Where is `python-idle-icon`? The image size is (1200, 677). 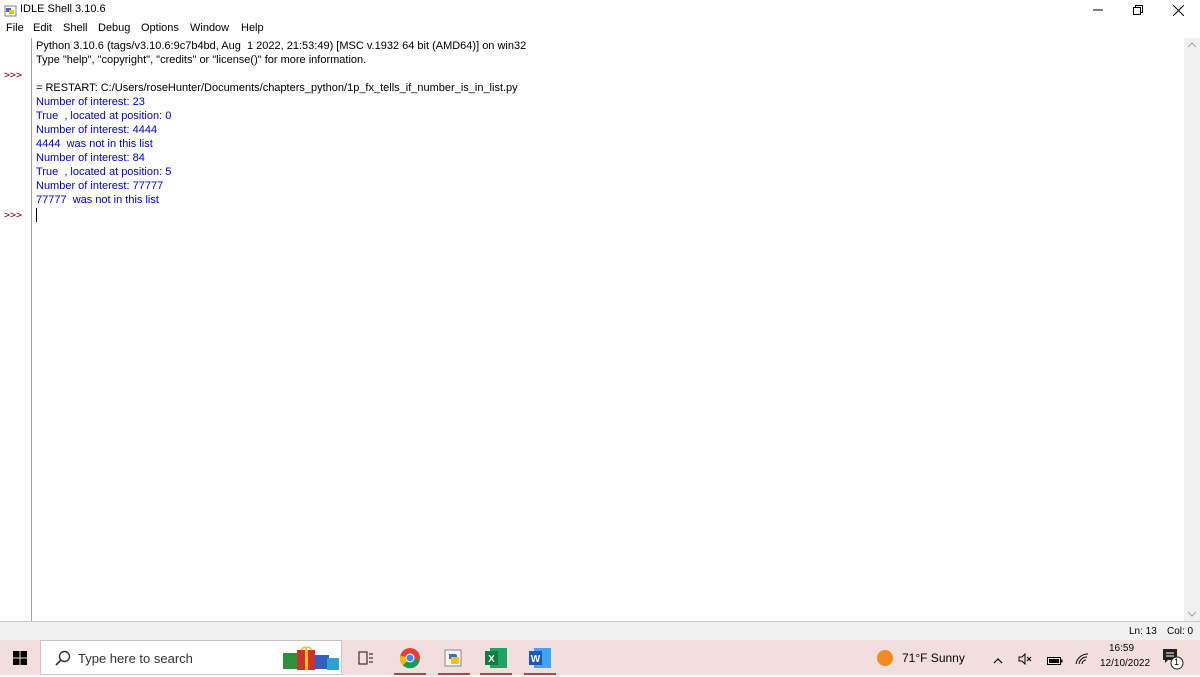
python-idle-icon is located at coordinates (11, 10).